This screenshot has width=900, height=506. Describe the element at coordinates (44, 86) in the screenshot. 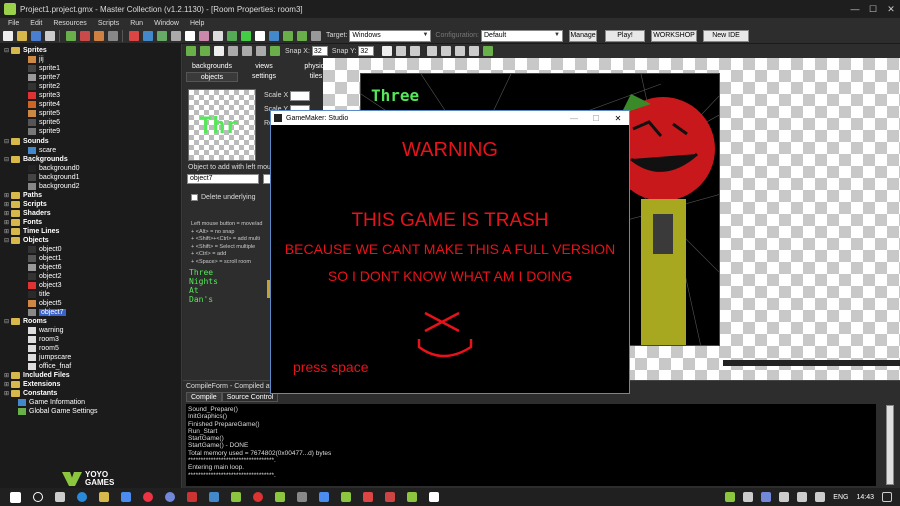

I see `tree-item-sprite: sprite2` at that location.